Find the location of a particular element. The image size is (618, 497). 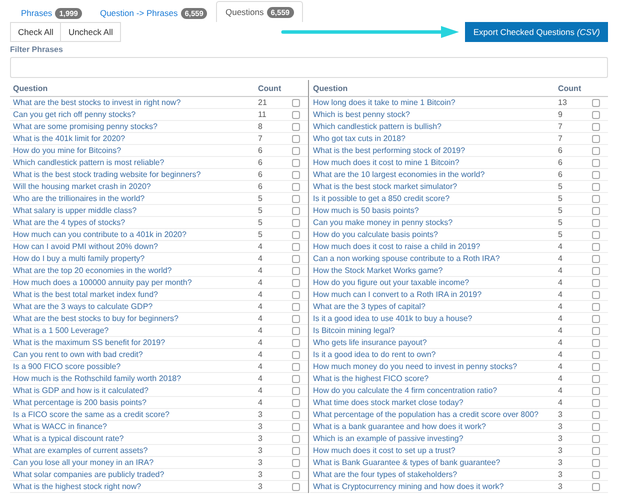

question-link: How do I buy a multi family property? is located at coordinates (135, 258).